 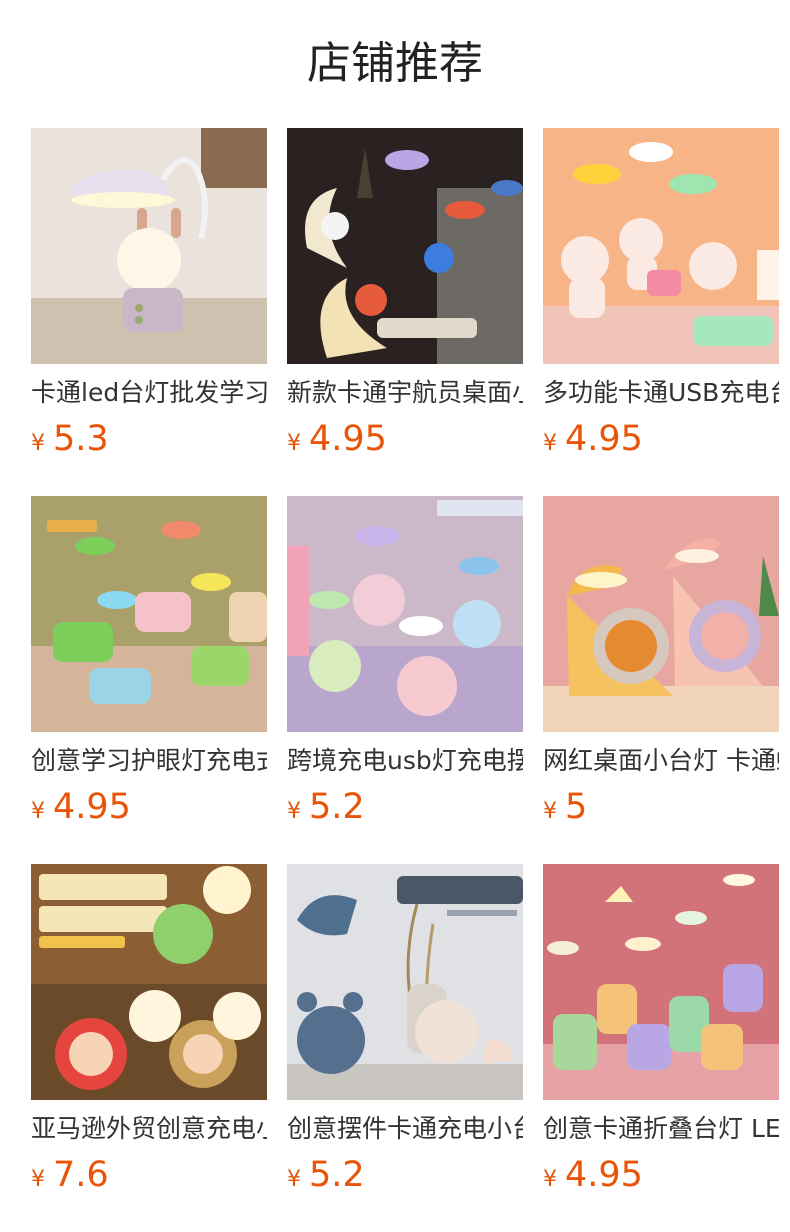 What do you see at coordinates (661, 982) in the screenshot?
I see `folding-lamp-image` at bounding box center [661, 982].